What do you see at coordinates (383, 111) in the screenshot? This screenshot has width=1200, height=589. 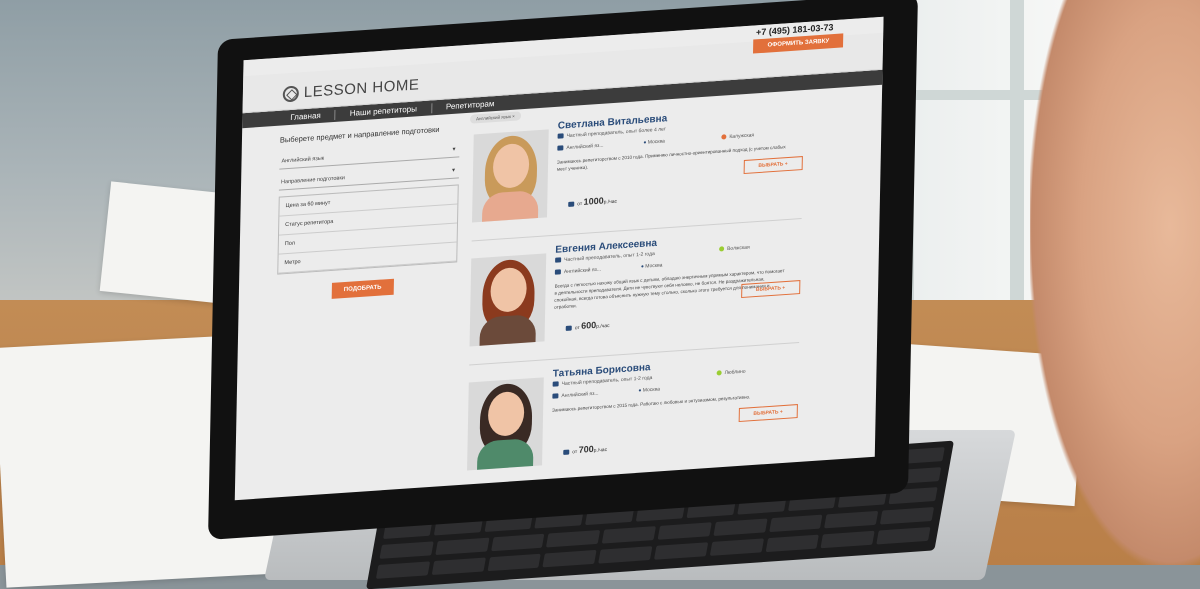 I see `nav-item-tutors: Наши репетиторы` at bounding box center [383, 111].